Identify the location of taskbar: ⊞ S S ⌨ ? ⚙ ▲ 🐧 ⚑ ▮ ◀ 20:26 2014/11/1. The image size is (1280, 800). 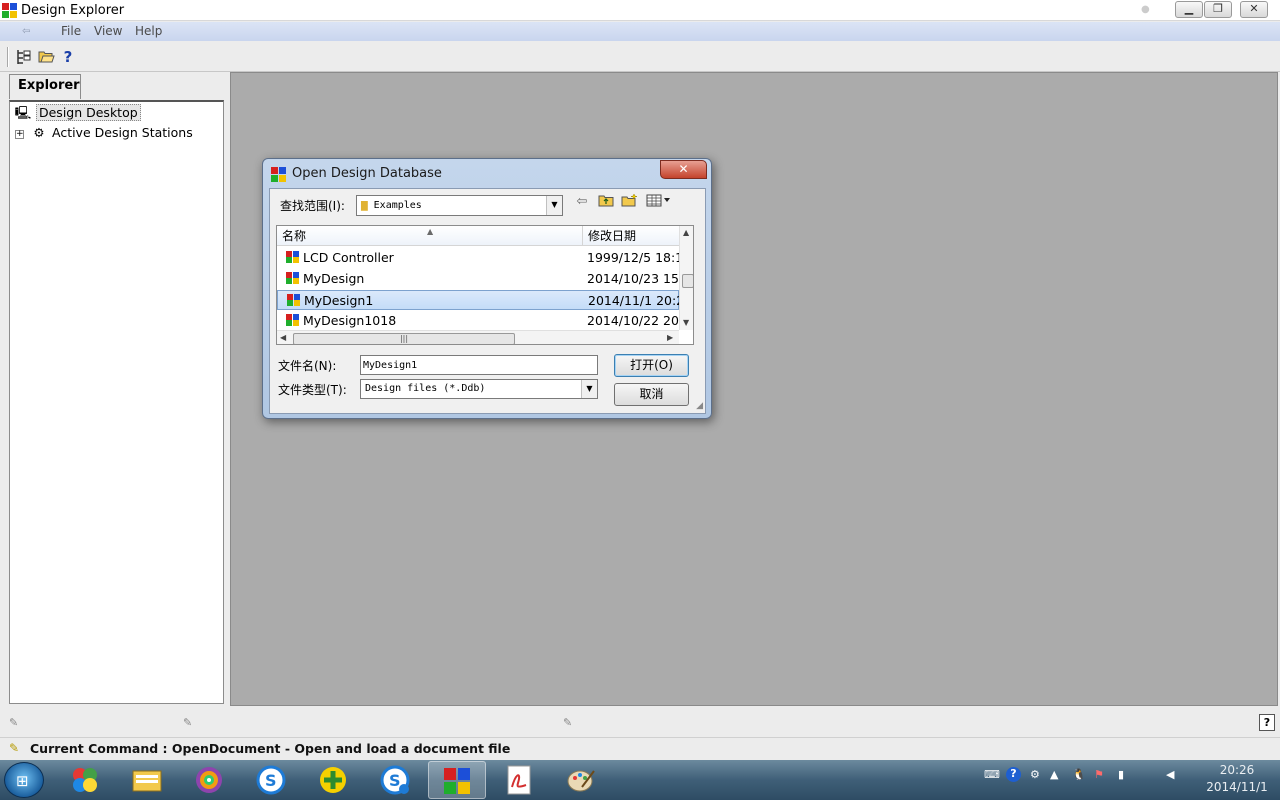
(640, 780).